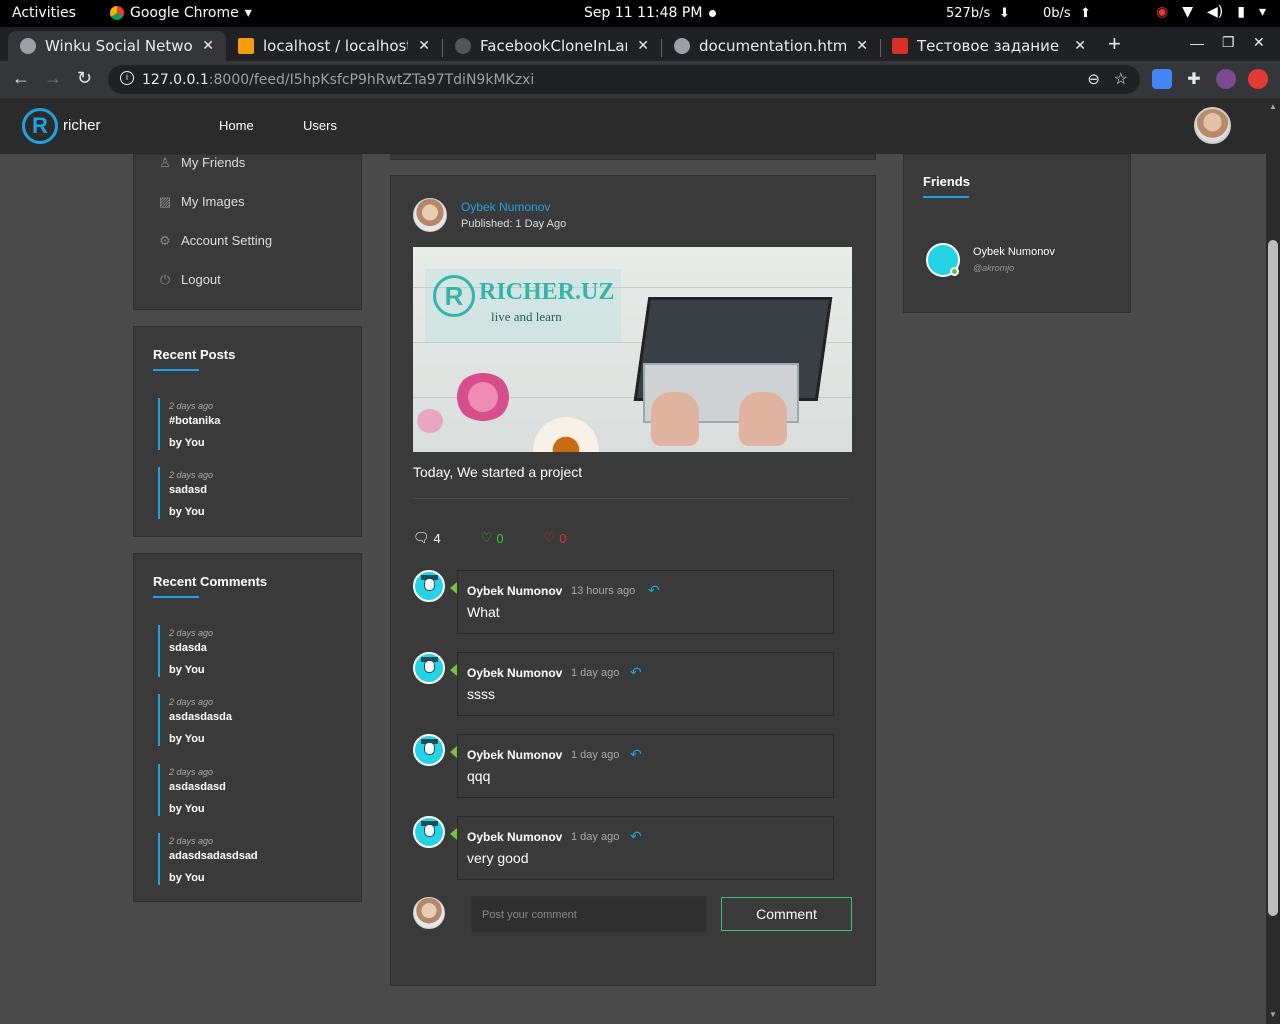 The image size is (1280, 1024). What do you see at coordinates (127, 78) in the screenshot?
I see `info-icon: i` at bounding box center [127, 78].